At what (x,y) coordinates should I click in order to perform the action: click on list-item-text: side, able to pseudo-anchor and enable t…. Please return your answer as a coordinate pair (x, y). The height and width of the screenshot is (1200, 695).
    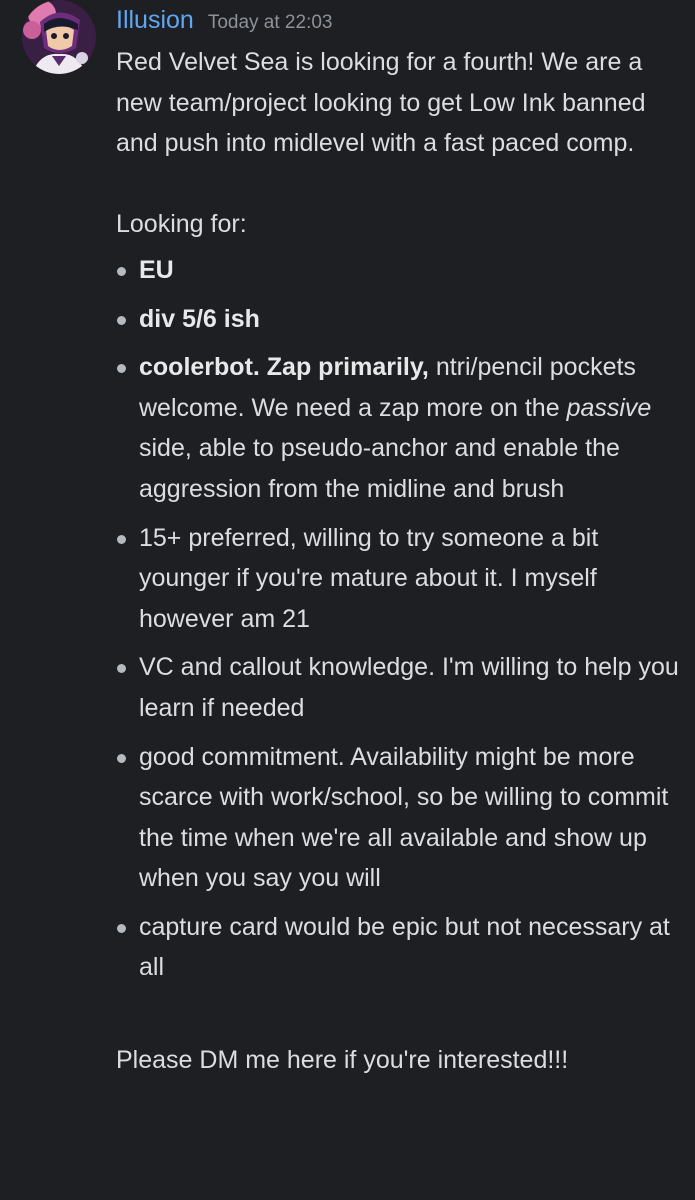
    Looking at the image, I should click on (379, 468).